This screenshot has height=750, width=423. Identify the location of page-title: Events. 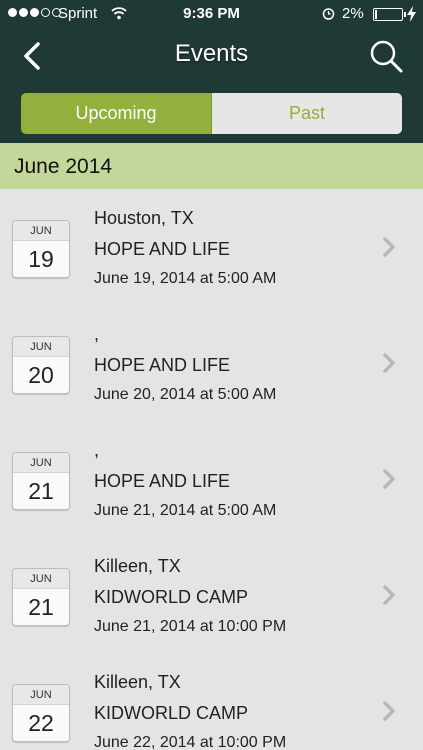
(211, 53).